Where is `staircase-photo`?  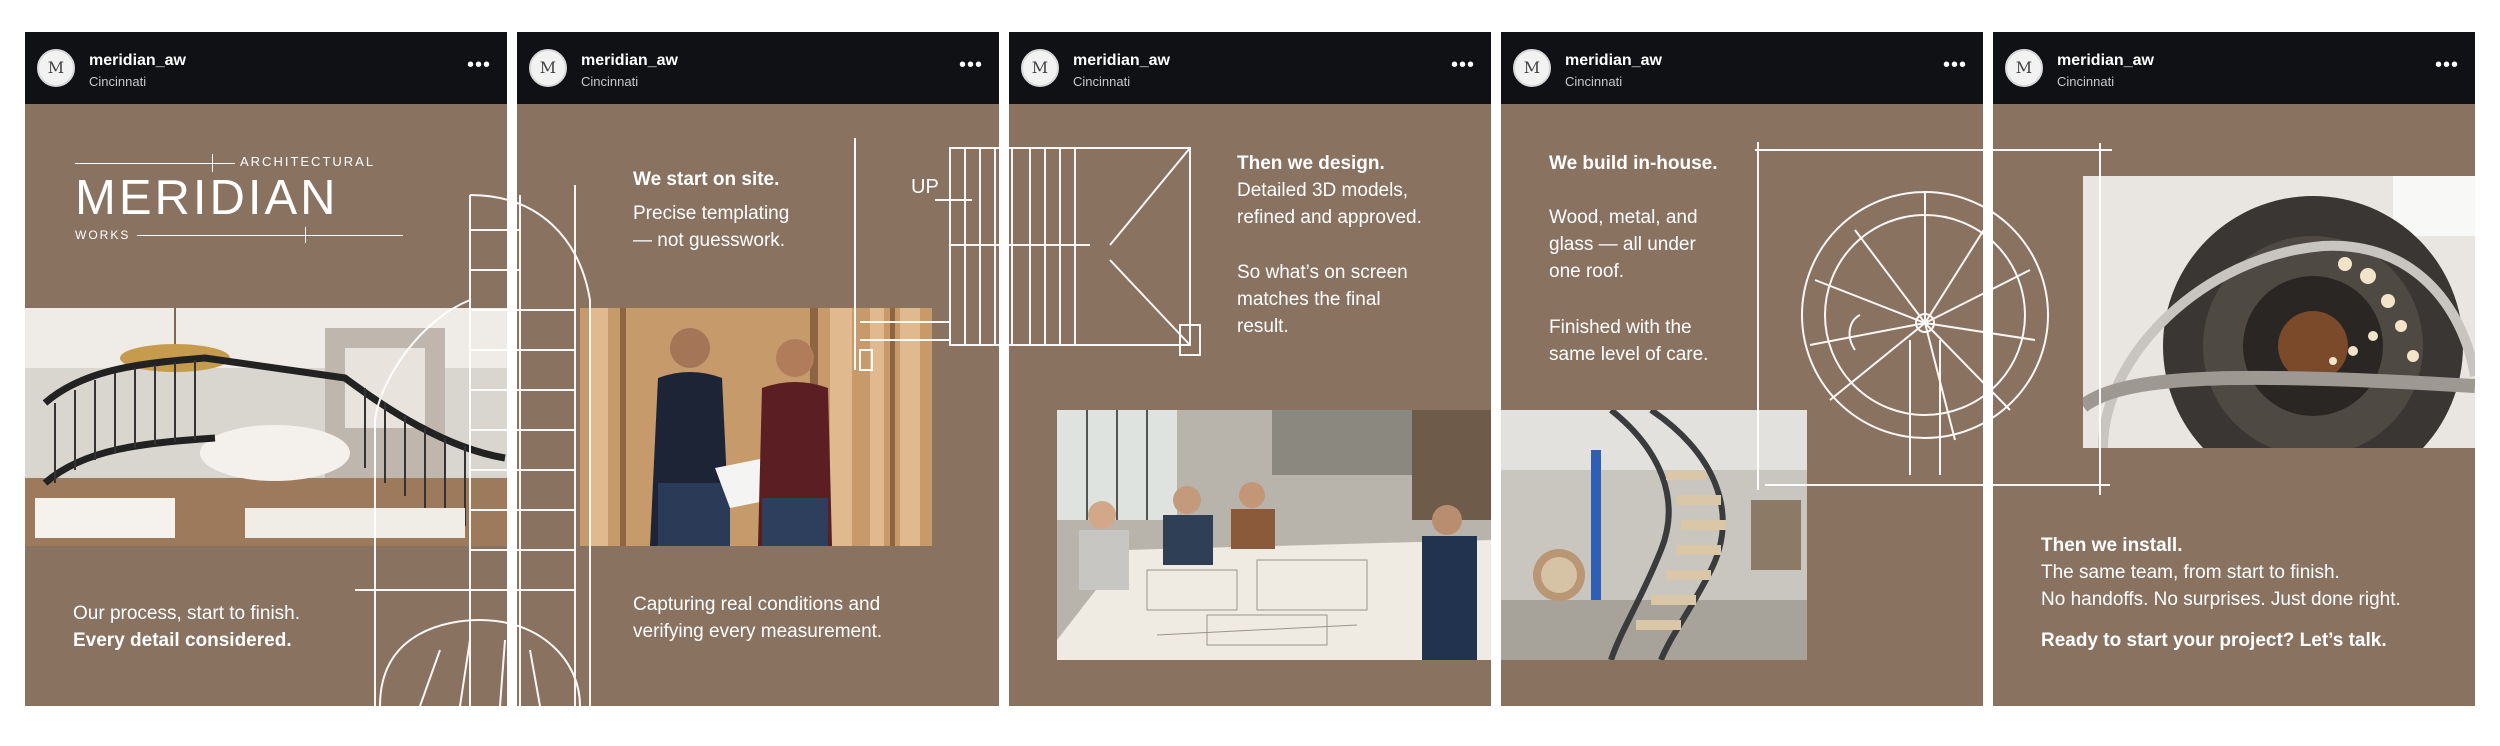 staircase-photo is located at coordinates (266, 427).